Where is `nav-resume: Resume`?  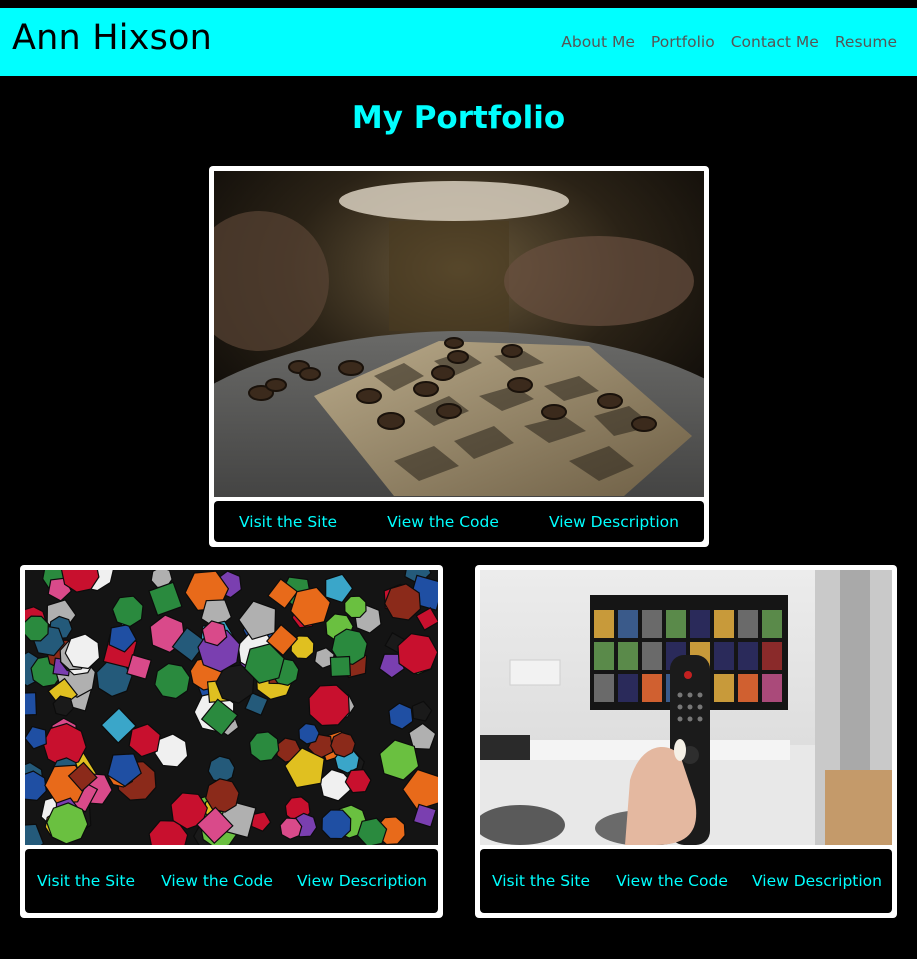 nav-resume: Resume is located at coordinates (866, 42).